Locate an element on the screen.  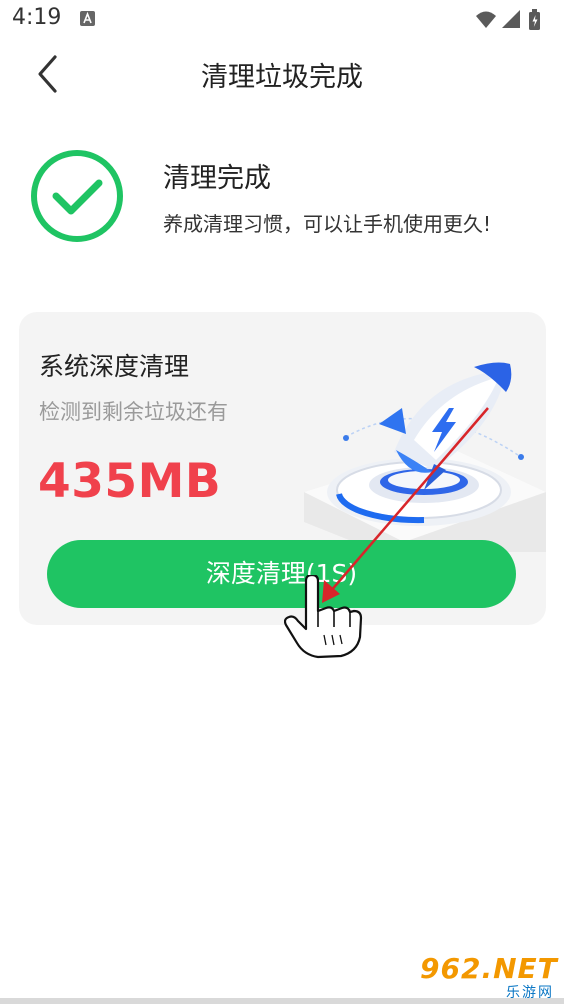
page-title: 清理垃圾完成 is located at coordinates (282, 77).